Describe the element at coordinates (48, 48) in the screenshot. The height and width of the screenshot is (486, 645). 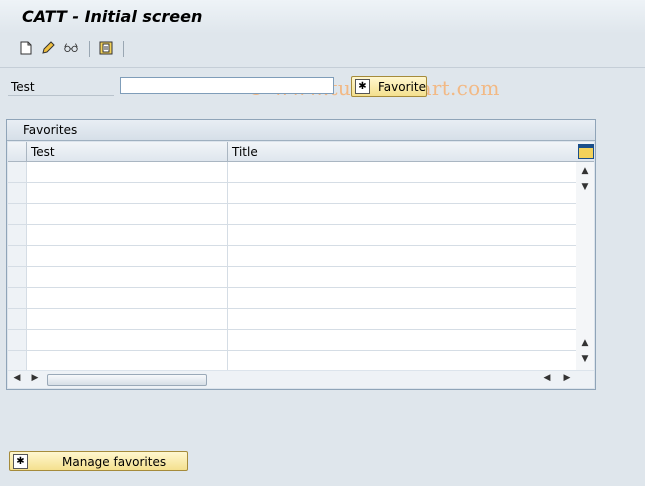
I see `edit-pencil-icon` at that location.